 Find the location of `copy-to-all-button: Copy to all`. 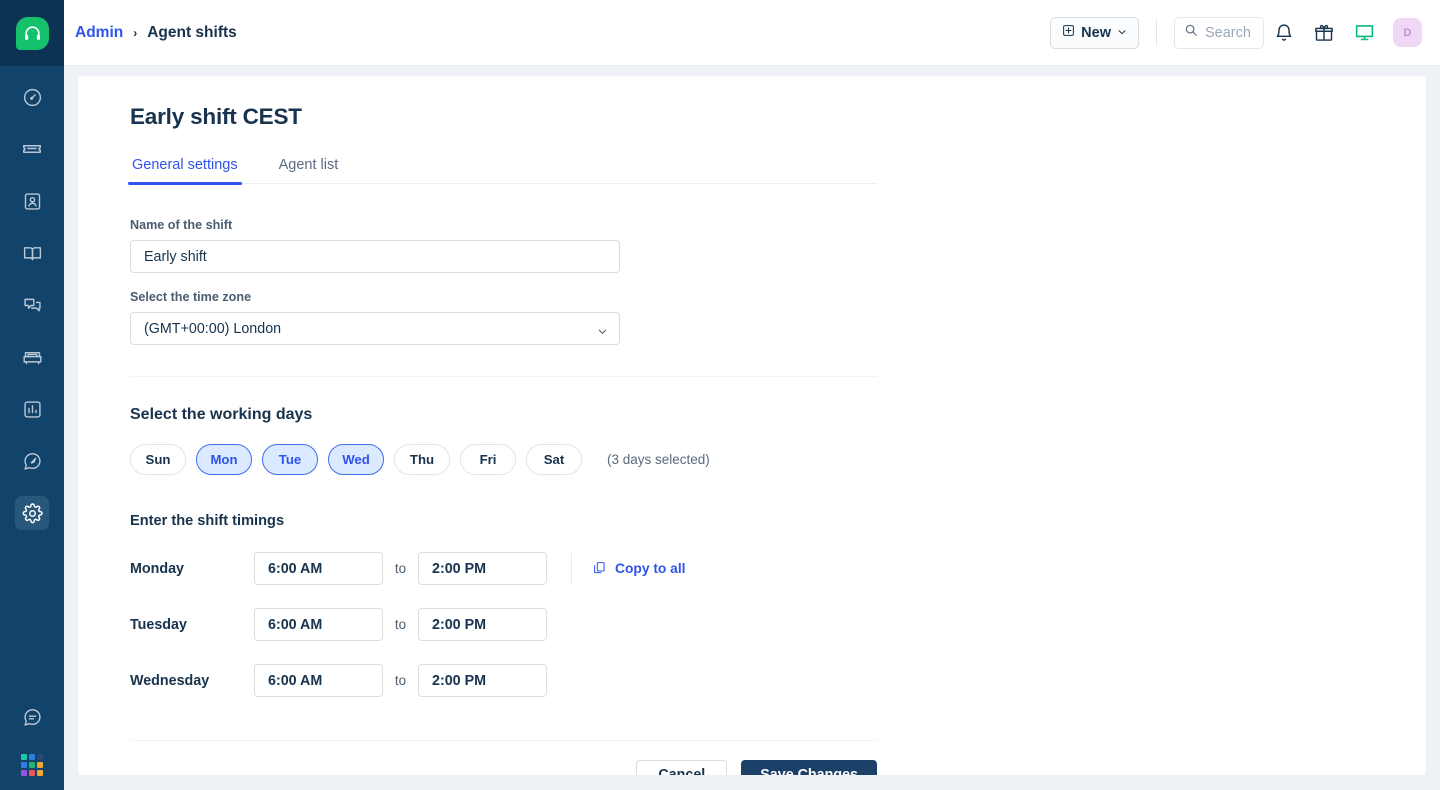

copy-to-all-button: Copy to all is located at coordinates (639, 569).